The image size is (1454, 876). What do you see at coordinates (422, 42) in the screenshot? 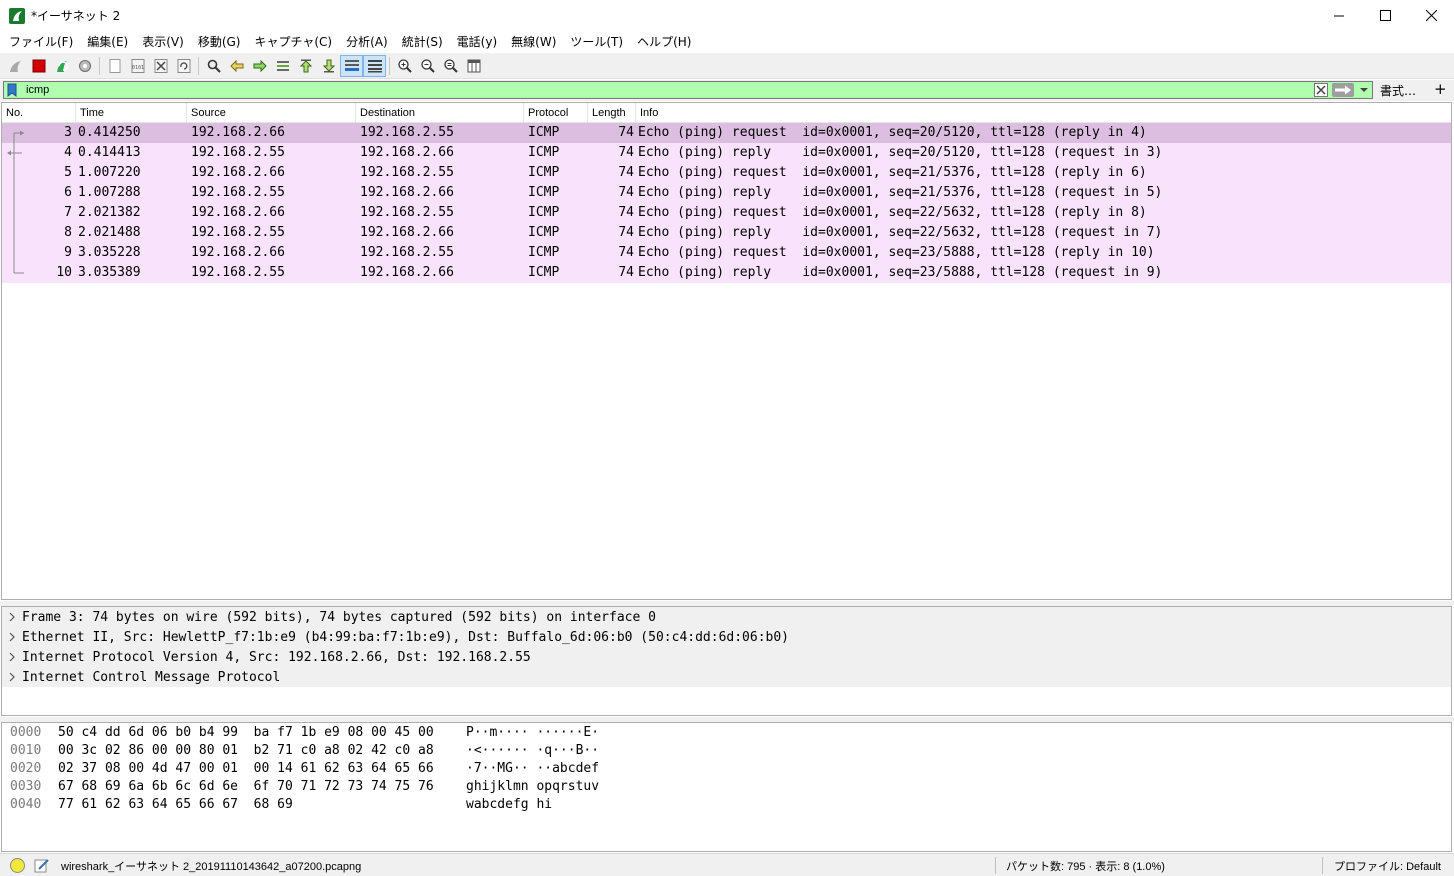
I see `menu-statistics: 統計(S)` at bounding box center [422, 42].